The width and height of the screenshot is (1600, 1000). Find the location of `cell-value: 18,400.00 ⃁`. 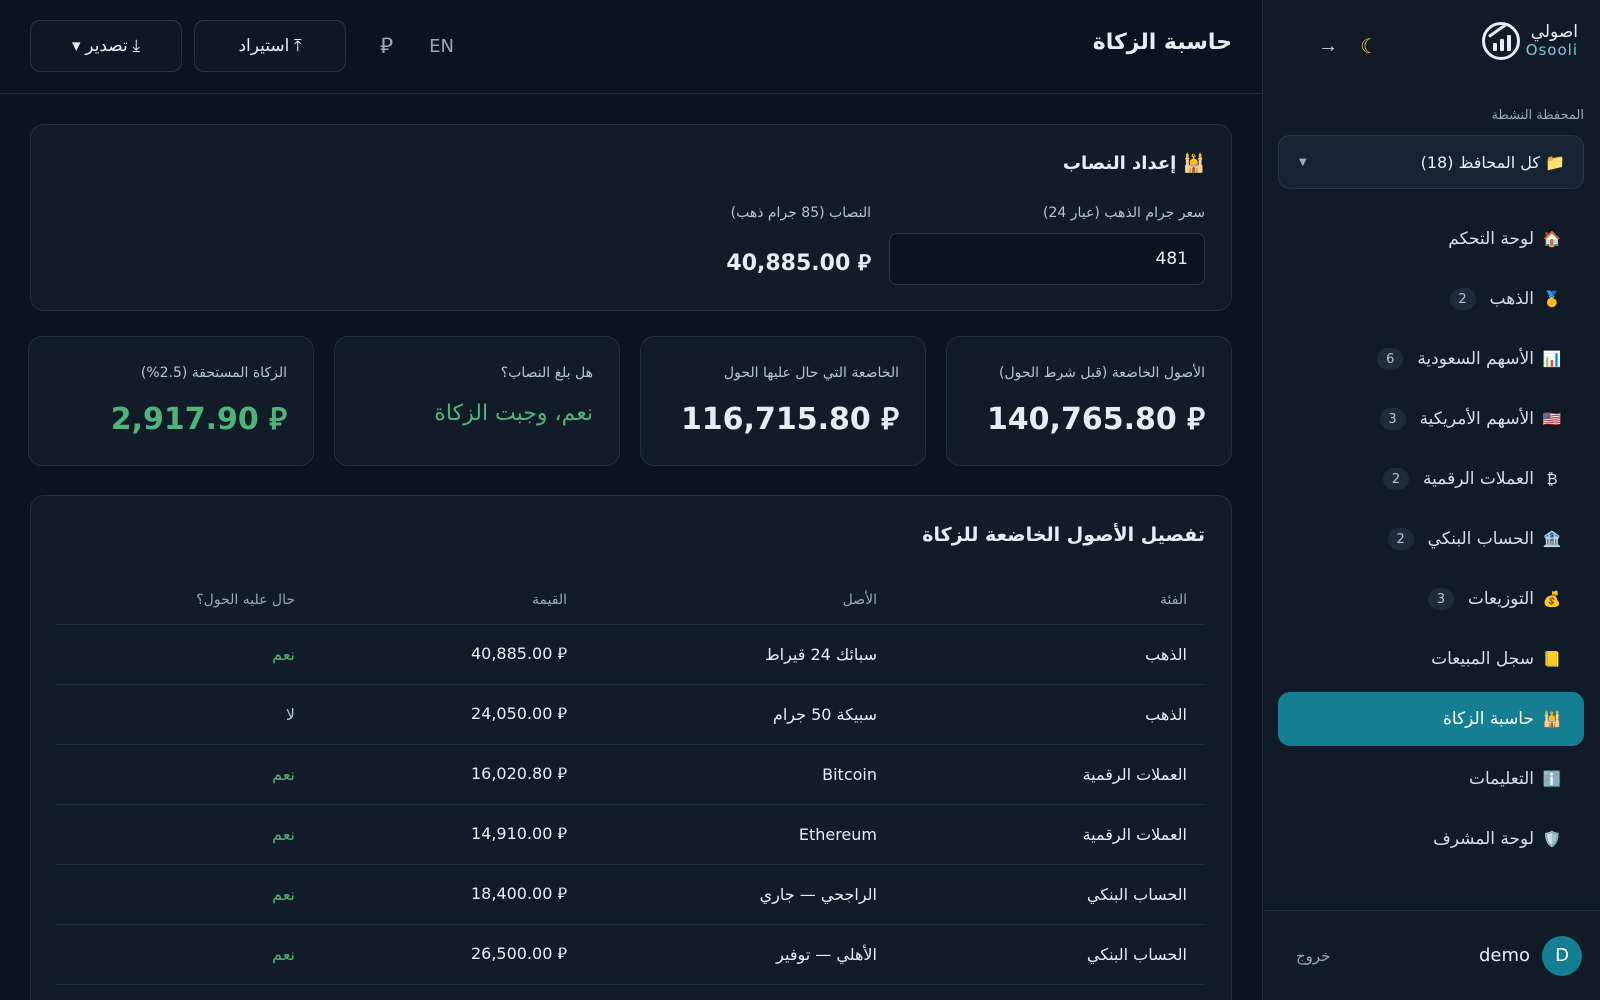

cell-value: 18,400.00 ⃁ is located at coordinates (449, 894).